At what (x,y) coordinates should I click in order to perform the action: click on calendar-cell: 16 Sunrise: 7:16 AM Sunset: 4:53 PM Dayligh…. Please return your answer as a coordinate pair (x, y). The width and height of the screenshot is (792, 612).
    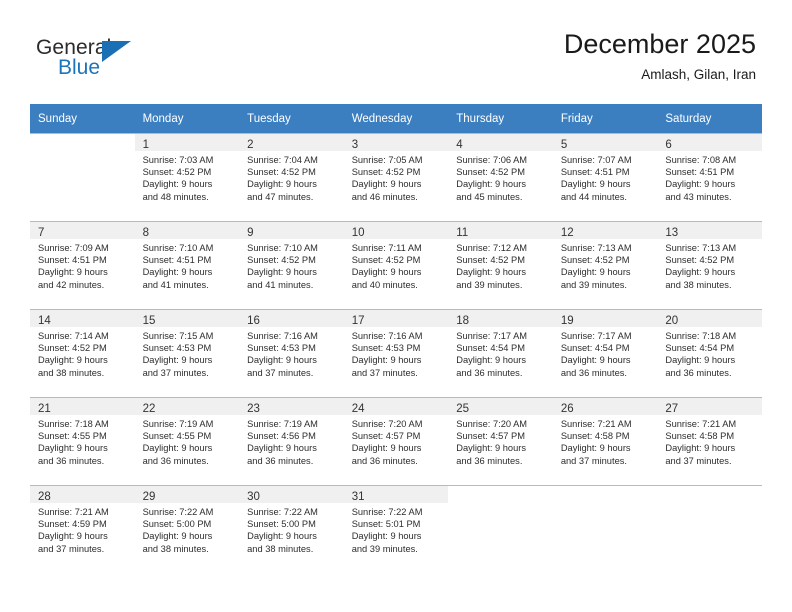
    Looking at the image, I should click on (291, 353).